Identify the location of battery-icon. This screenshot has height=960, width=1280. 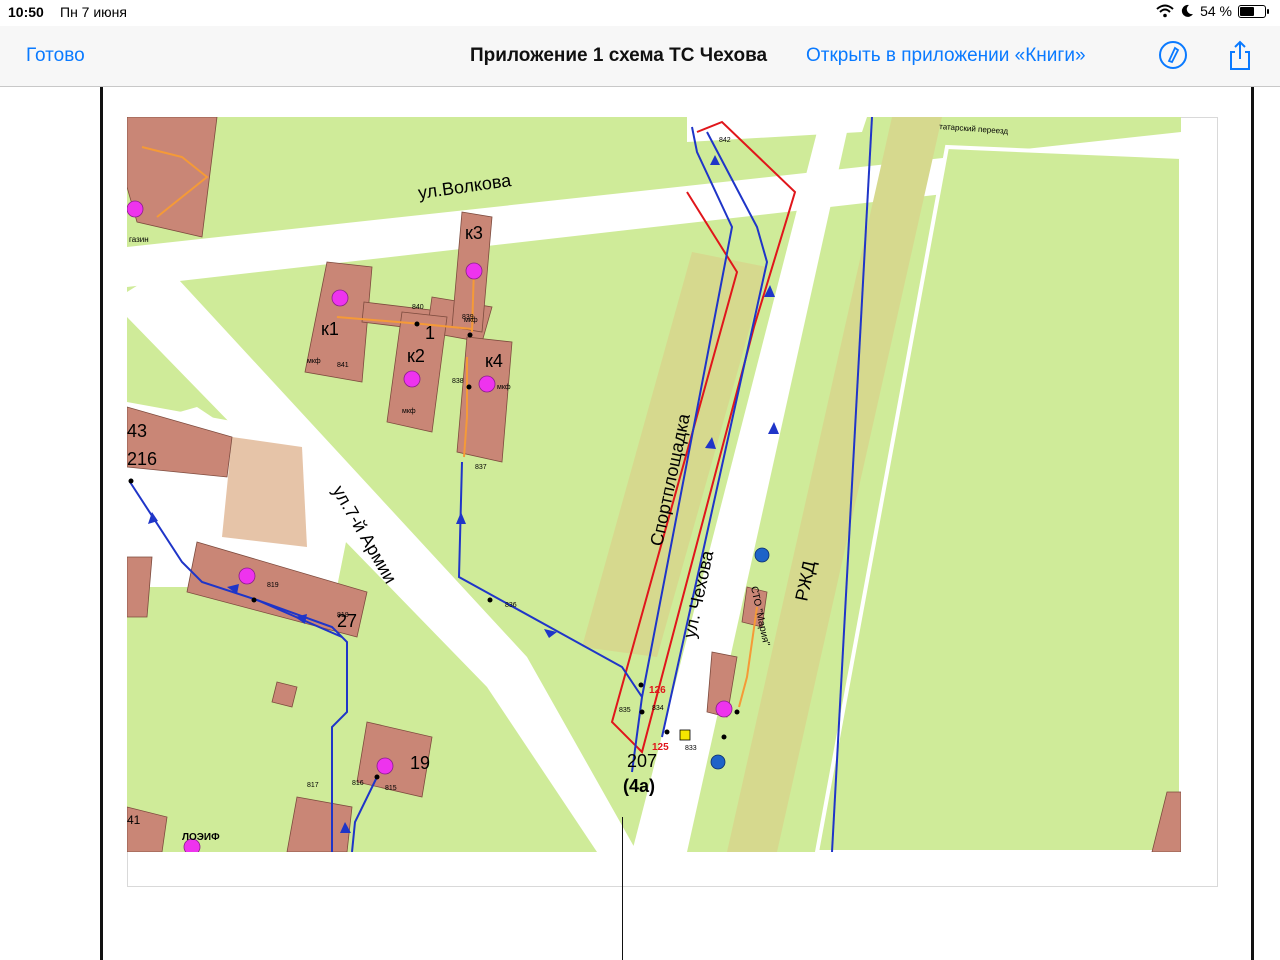
(1253, 11).